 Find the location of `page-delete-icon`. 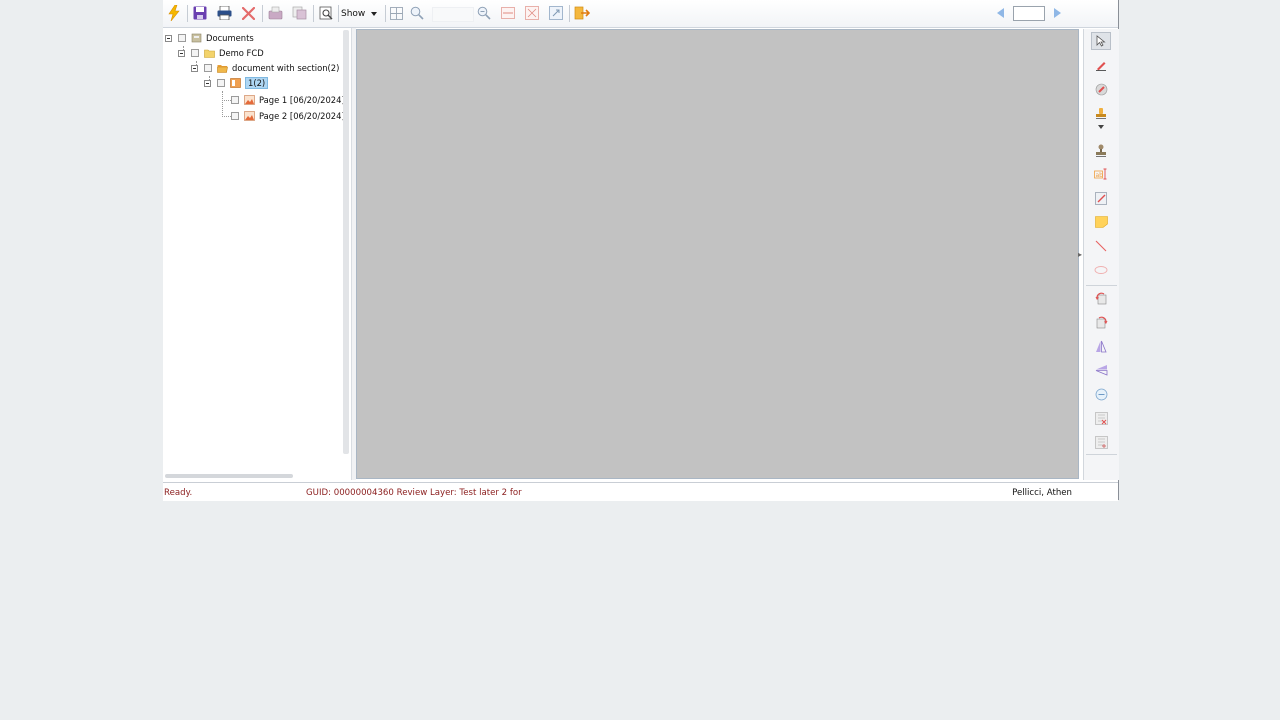

page-delete-icon is located at coordinates (1101, 418).